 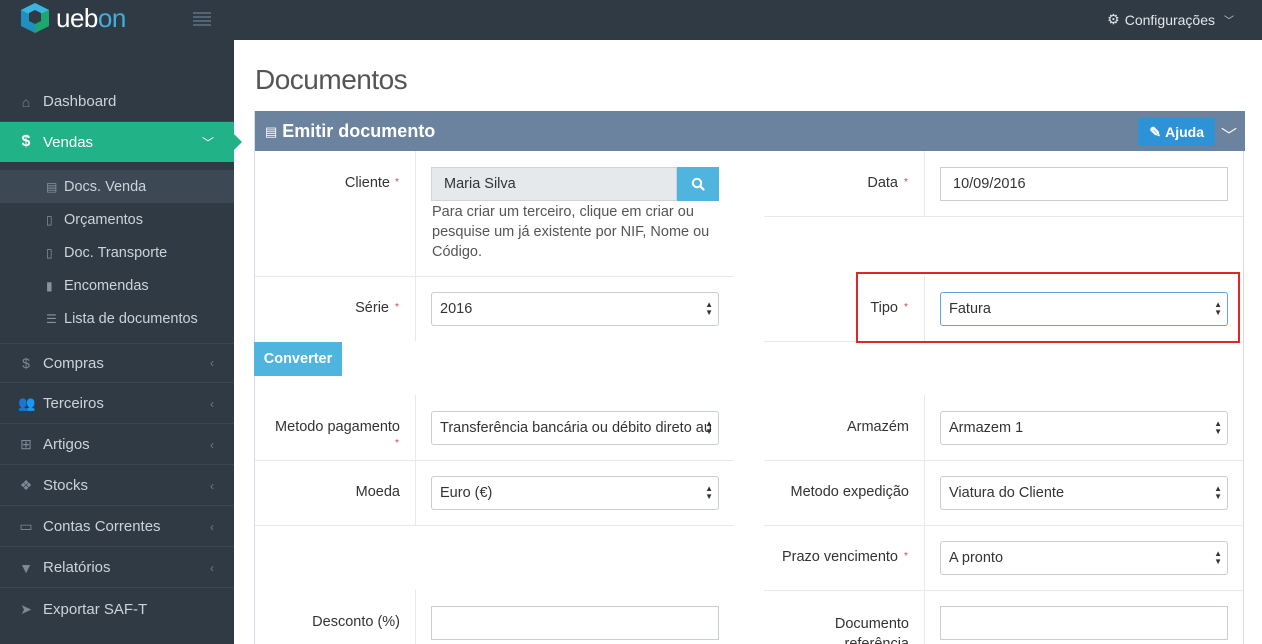 What do you see at coordinates (350, 131) in the screenshot?
I see `panel-title: ▤ Emitir documento` at bounding box center [350, 131].